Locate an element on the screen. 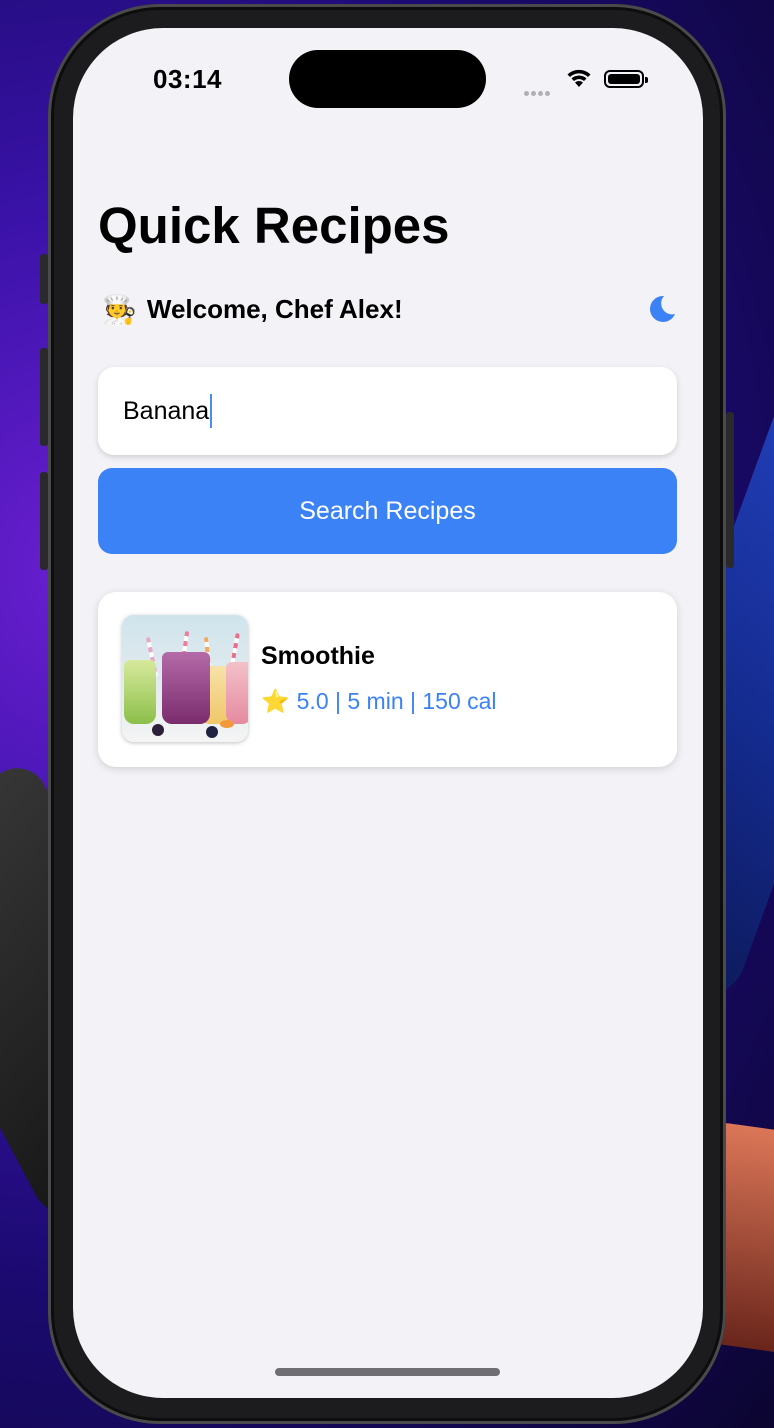 The width and height of the screenshot is (774, 1428). search-input-value: Banana is located at coordinates (166, 410).